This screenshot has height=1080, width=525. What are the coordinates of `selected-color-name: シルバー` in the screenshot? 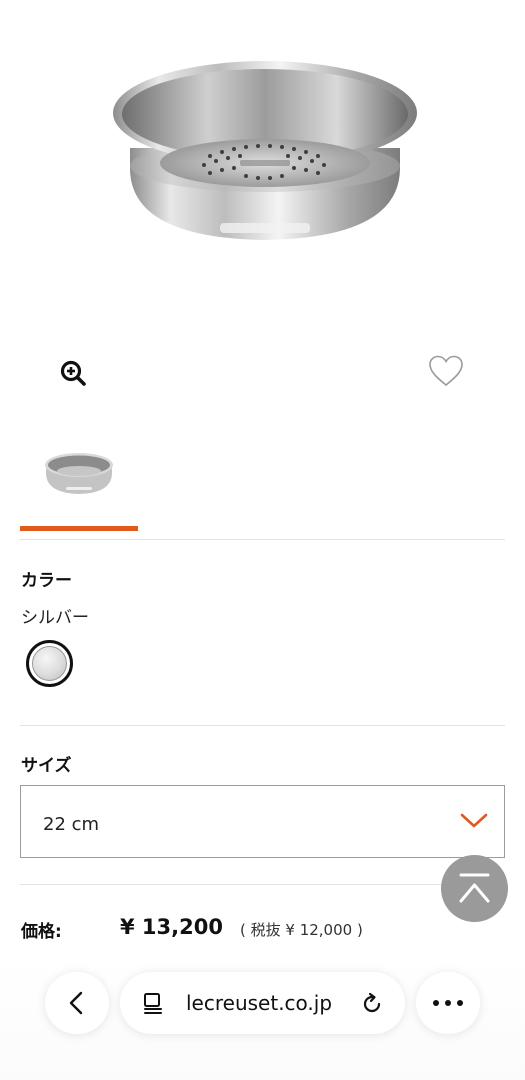 It's located at (55, 618).